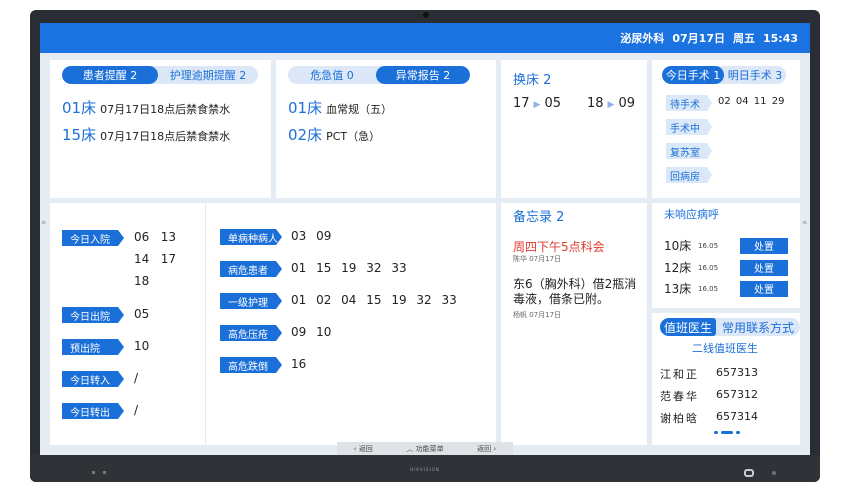 The image size is (850, 493). I want to click on status-recovery: 复苏室, so click(689, 151).